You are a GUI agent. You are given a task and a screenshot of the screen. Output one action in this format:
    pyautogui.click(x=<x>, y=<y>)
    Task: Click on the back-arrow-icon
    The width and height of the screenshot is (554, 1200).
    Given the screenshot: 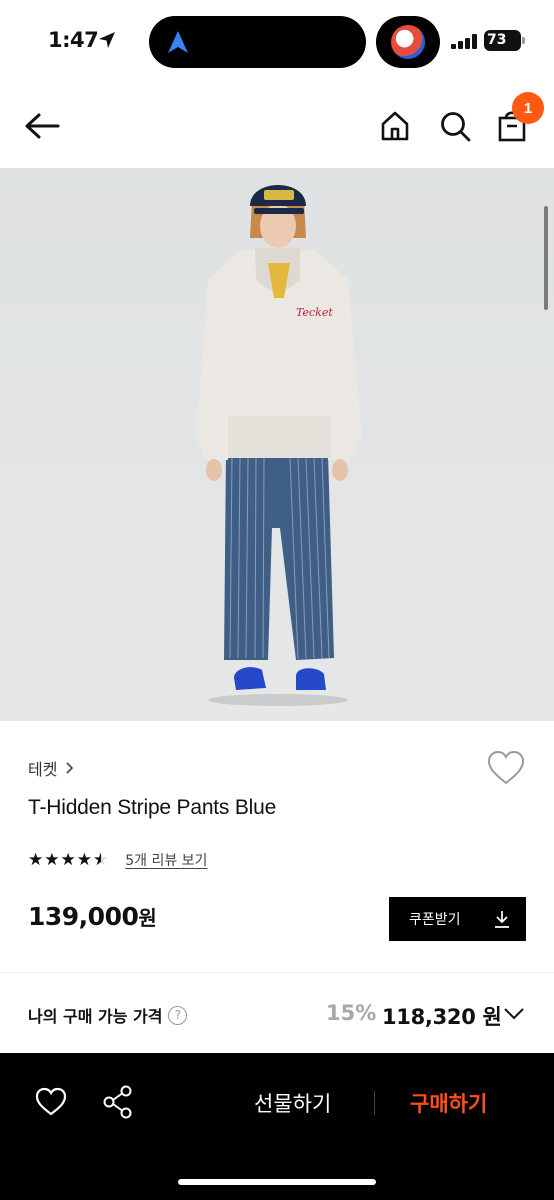 What is the action you would take?
    pyautogui.click(x=42, y=126)
    